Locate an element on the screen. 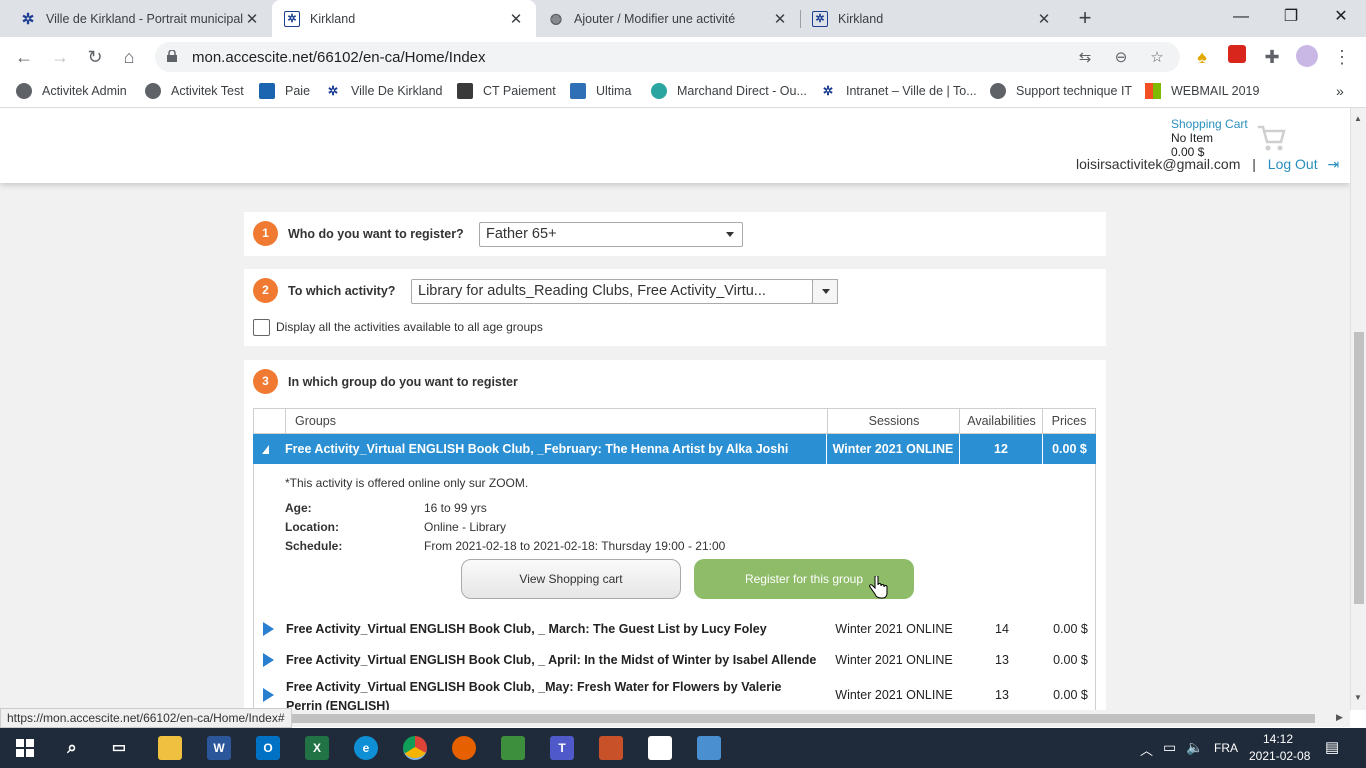 Image resolution: width=1366 pixels, height=768 pixels. bookmark-item: ✲ Ville De Kirkland is located at coordinates (384, 91).